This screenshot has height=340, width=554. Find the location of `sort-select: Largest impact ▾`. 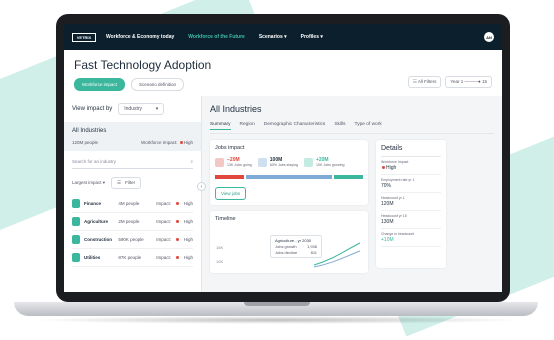

sort-select: Largest impact ▾ is located at coordinates (88, 183).